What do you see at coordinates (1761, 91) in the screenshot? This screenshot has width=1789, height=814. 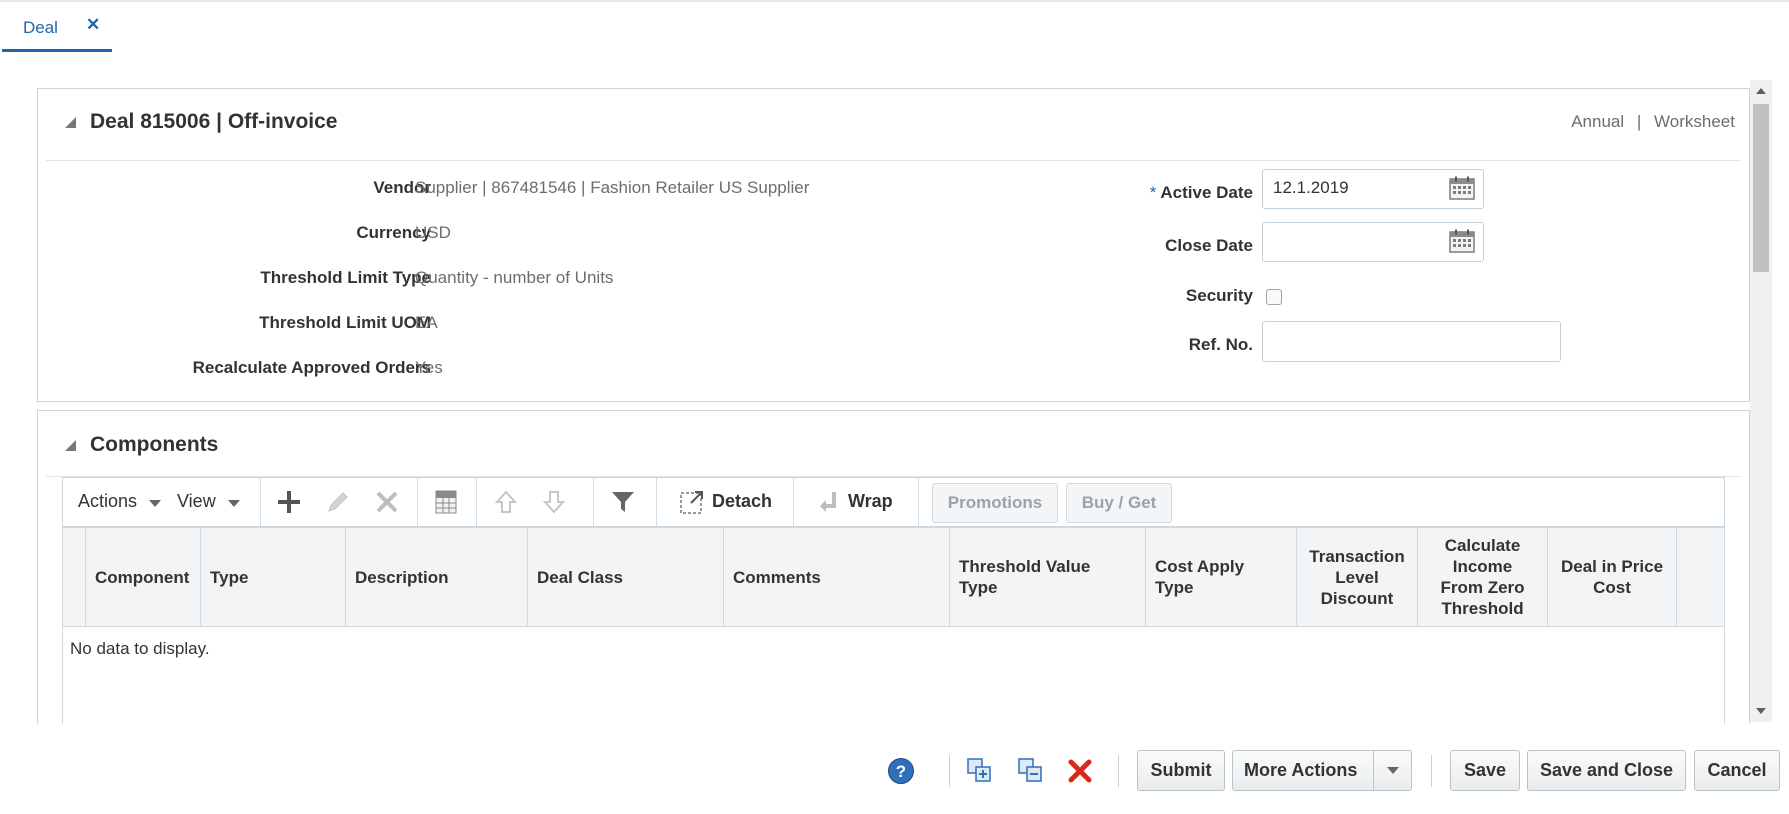 I see `scroll-up-icon` at bounding box center [1761, 91].